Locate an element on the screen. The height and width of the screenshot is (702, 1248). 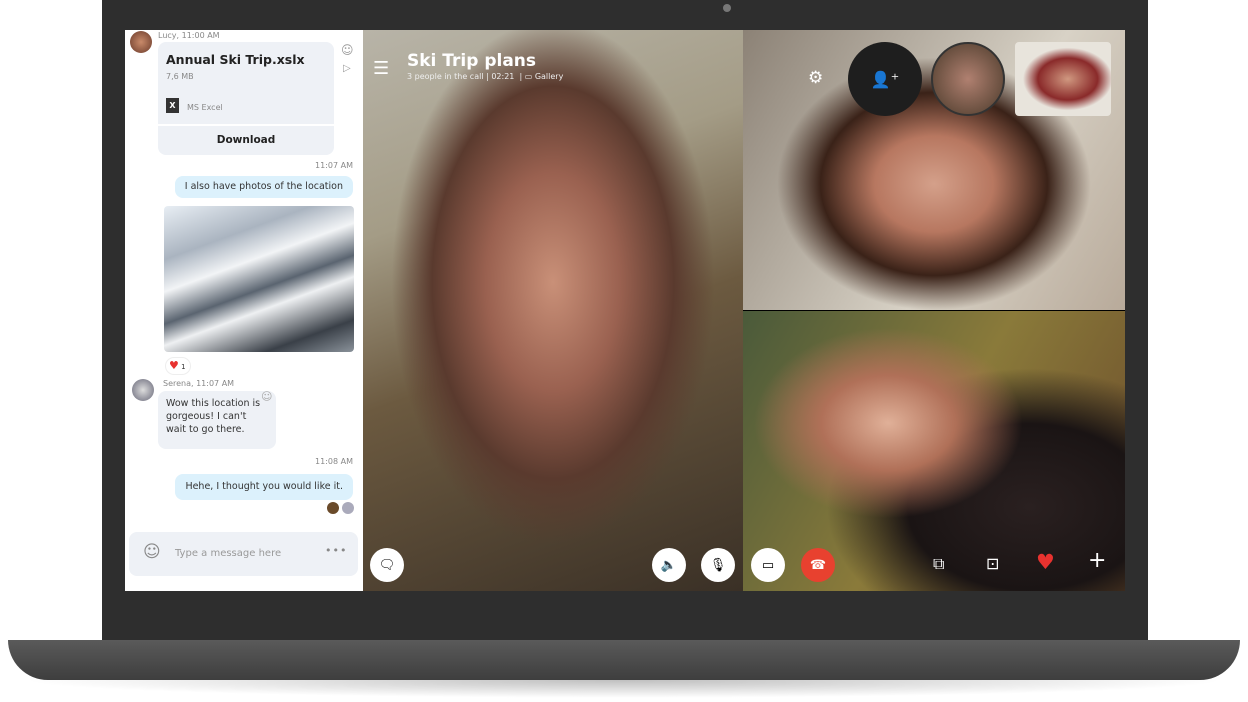
call-subtitle: 3 people in the call | 02:21 | ▭ Gallery is located at coordinates (485, 76).